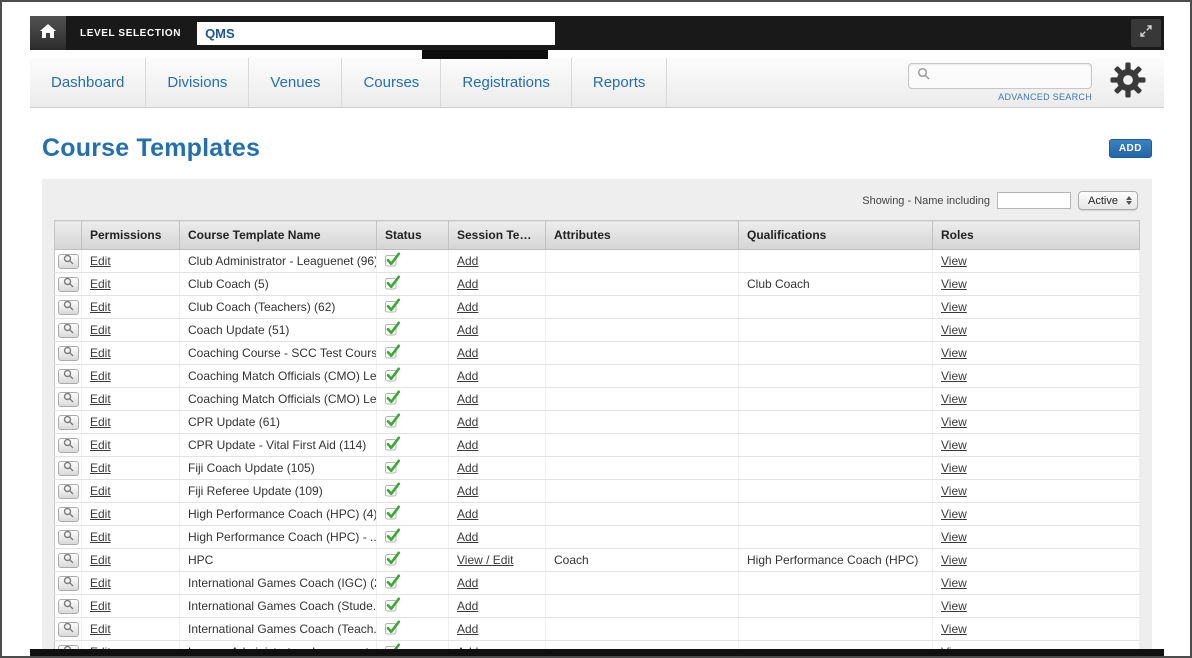  What do you see at coordinates (278, 445) in the screenshot?
I see `course-template-name-cell: CPR Update - Vital First Aid (114)` at bounding box center [278, 445].